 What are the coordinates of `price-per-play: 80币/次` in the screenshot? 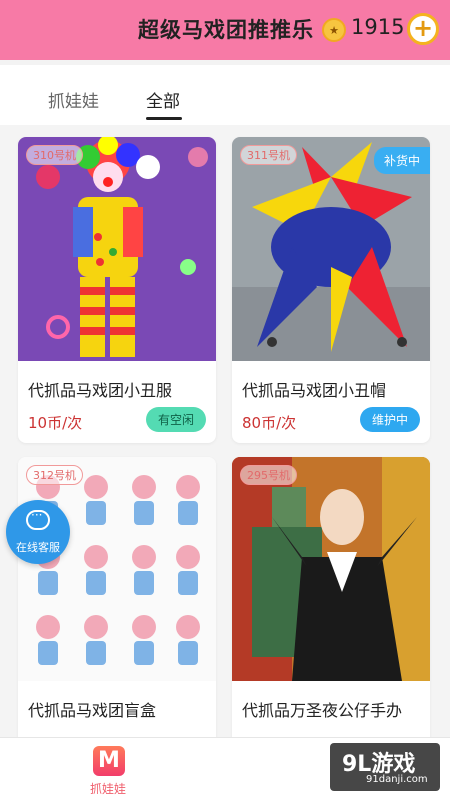 It's located at (269, 423).